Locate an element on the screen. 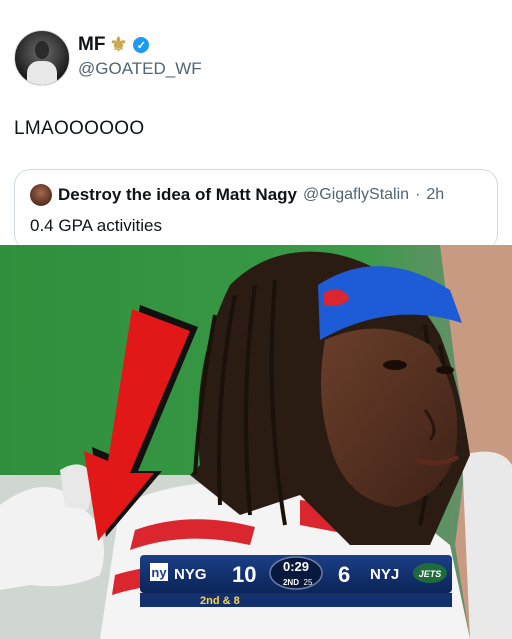 The image size is (512, 639). scorebug-home-score: 10 is located at coordinates (244, 574).